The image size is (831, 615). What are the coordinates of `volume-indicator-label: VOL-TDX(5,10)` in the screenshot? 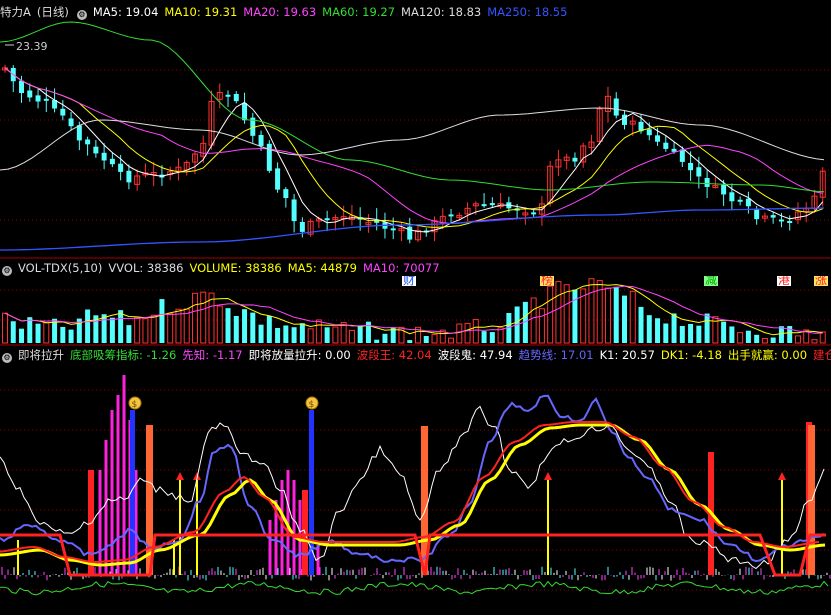 It's located at (60, 268).